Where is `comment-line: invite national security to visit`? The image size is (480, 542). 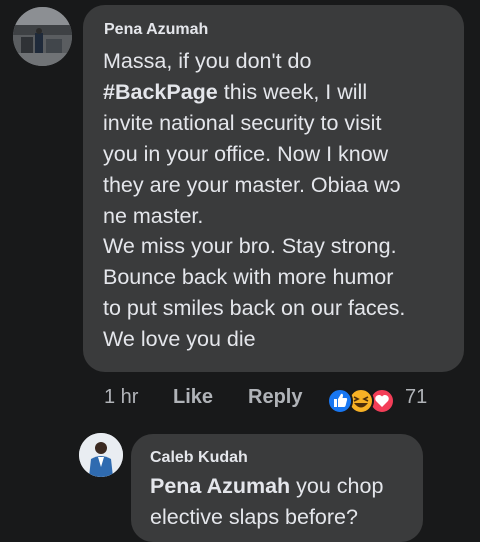 comment-line: invite national security to visit is located at coordinates (242, 122).